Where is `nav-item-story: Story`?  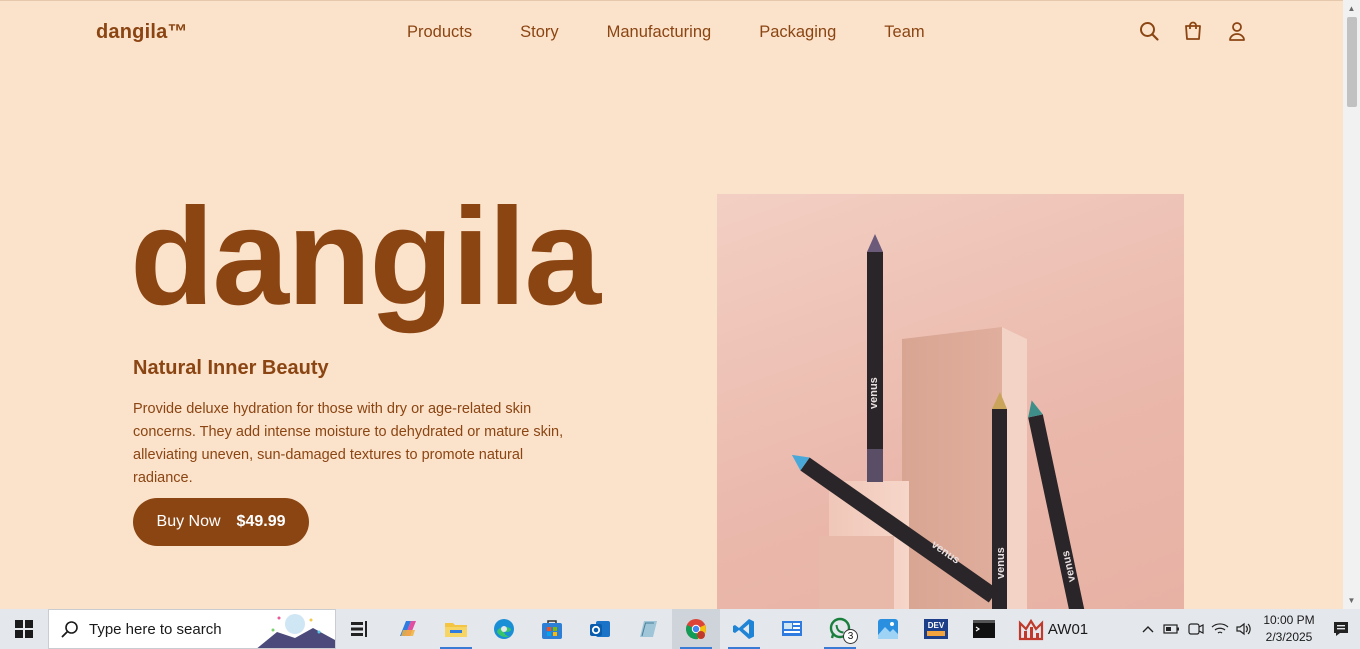
nav-item-story: Story is located at coordinates (539, 32).